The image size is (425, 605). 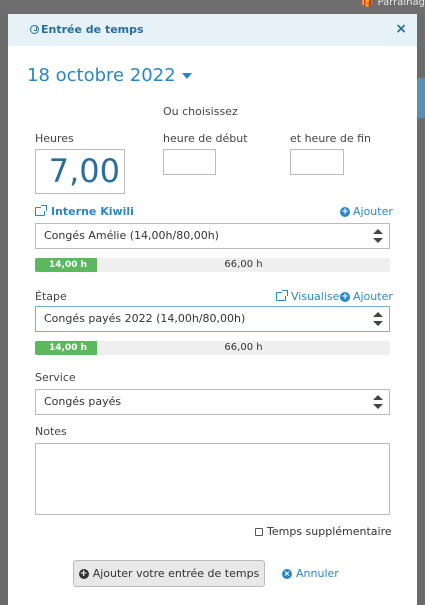 I want to click on background-side-tab, so click(x=420, y=98).